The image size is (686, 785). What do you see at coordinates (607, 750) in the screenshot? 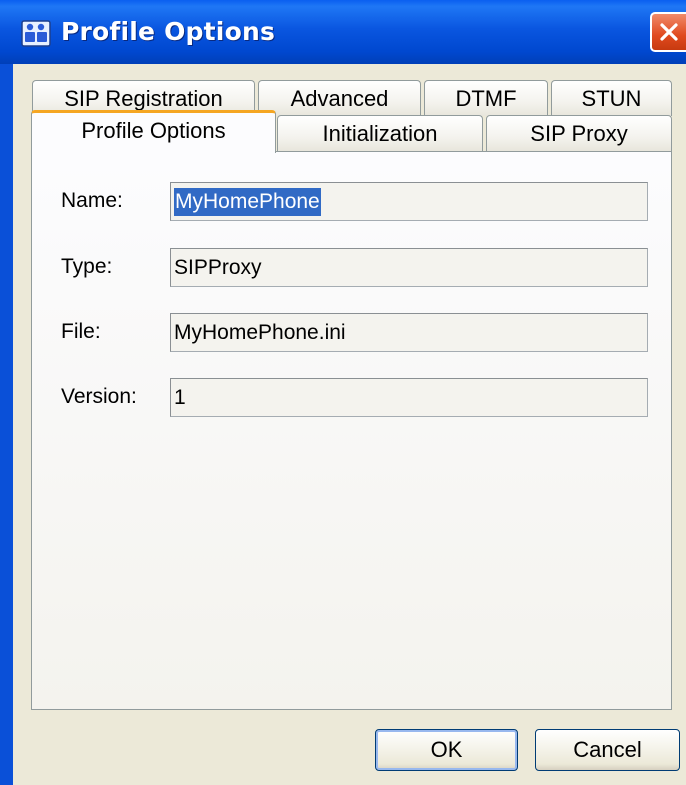
I see `cancel-button: Cancel` at bounding box center [607, 750].